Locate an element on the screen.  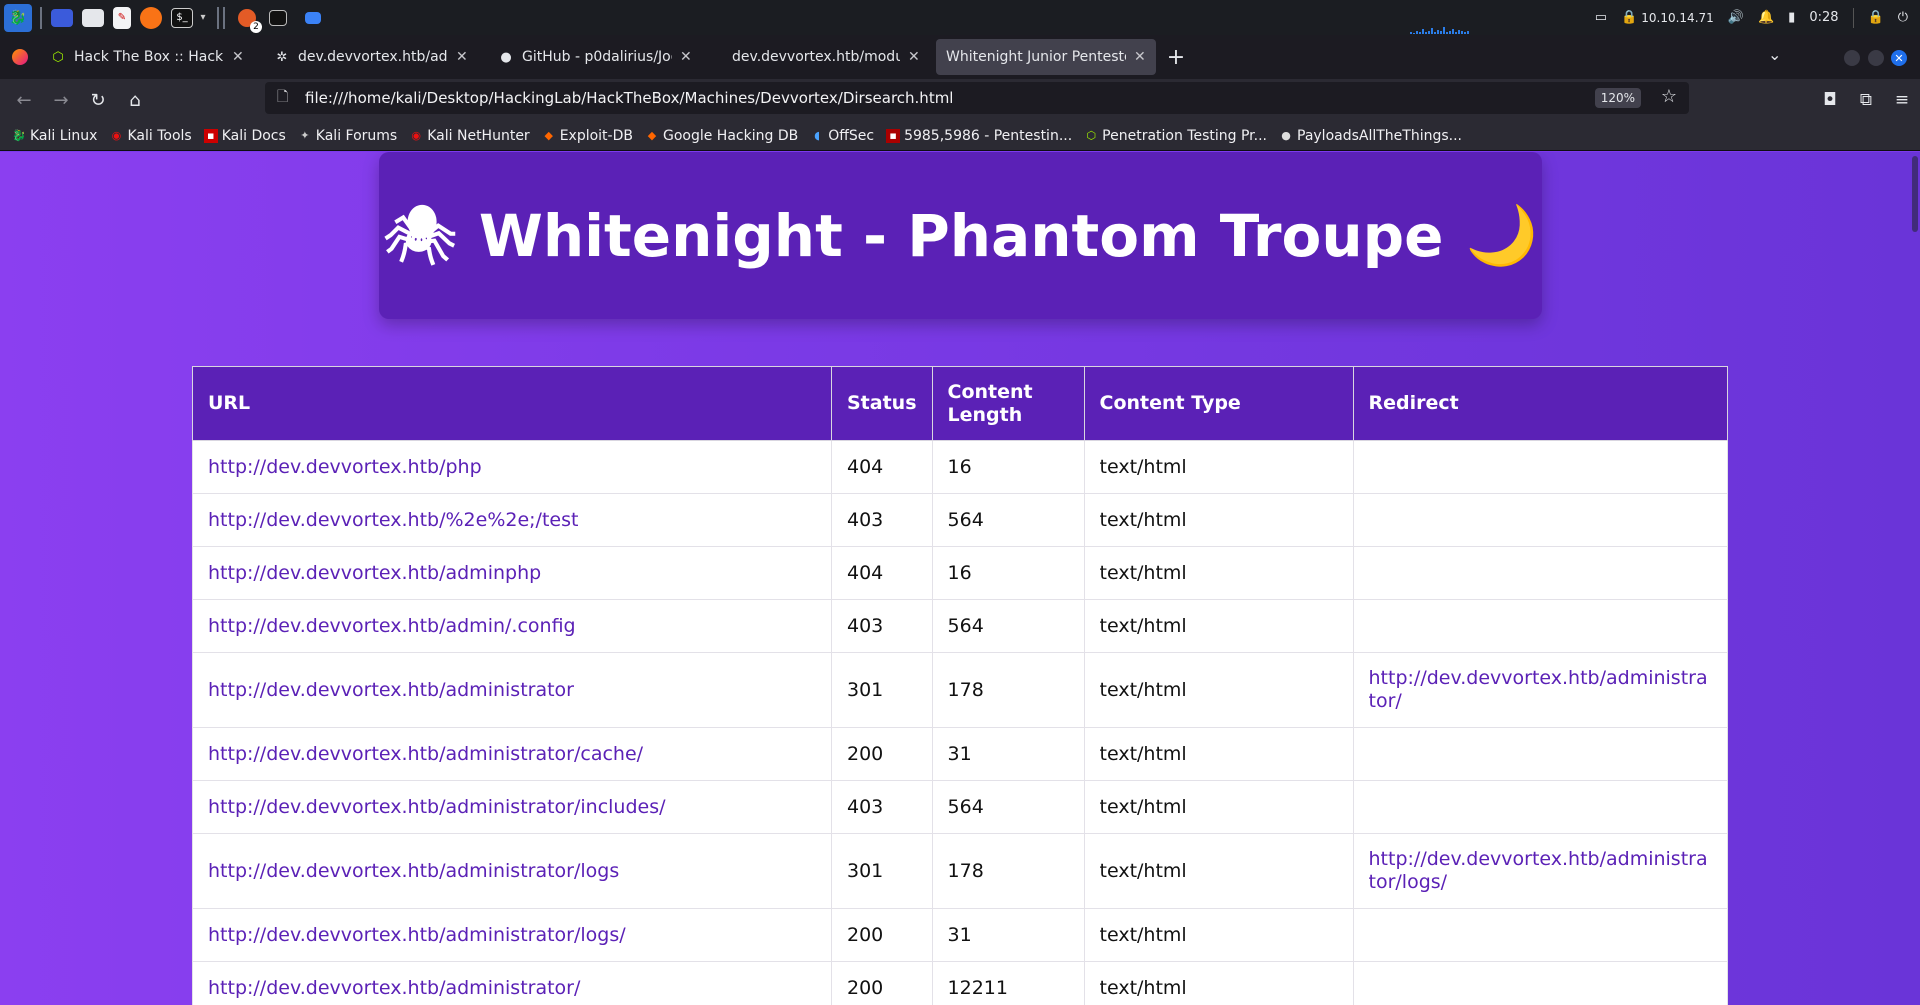
bookmark-google-hacking-db: ◆ Google Hacking DB is located at coordinates (721, 136).